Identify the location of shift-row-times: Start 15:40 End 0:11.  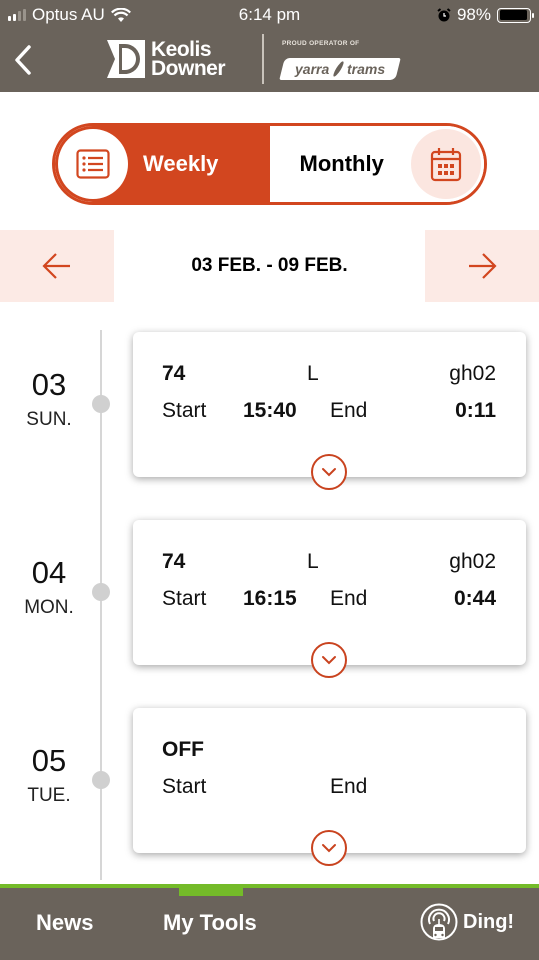
(329, 412).